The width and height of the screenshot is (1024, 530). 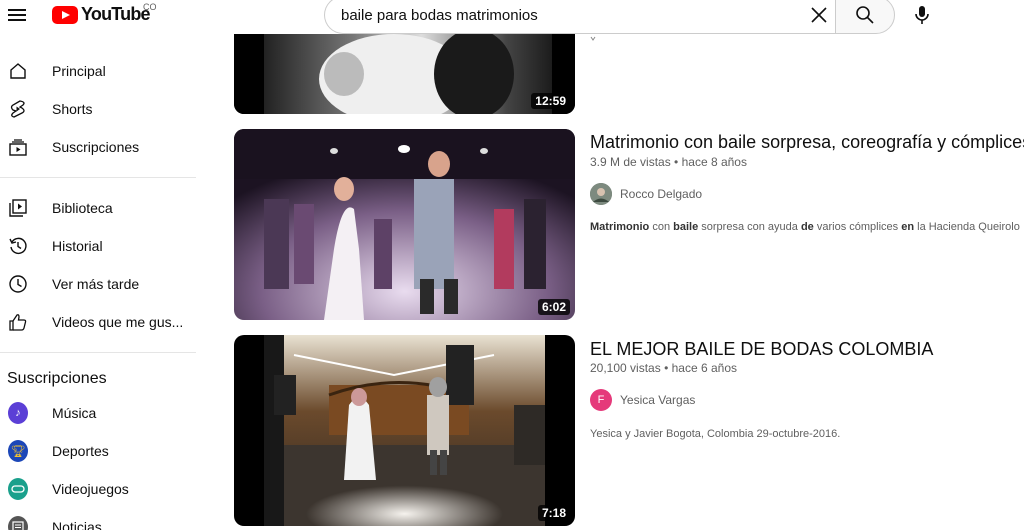 What do you see at coordinates (550, 101) in the screenshot?
I see `video-duration: 12:59` at bounding box center [550, 101].